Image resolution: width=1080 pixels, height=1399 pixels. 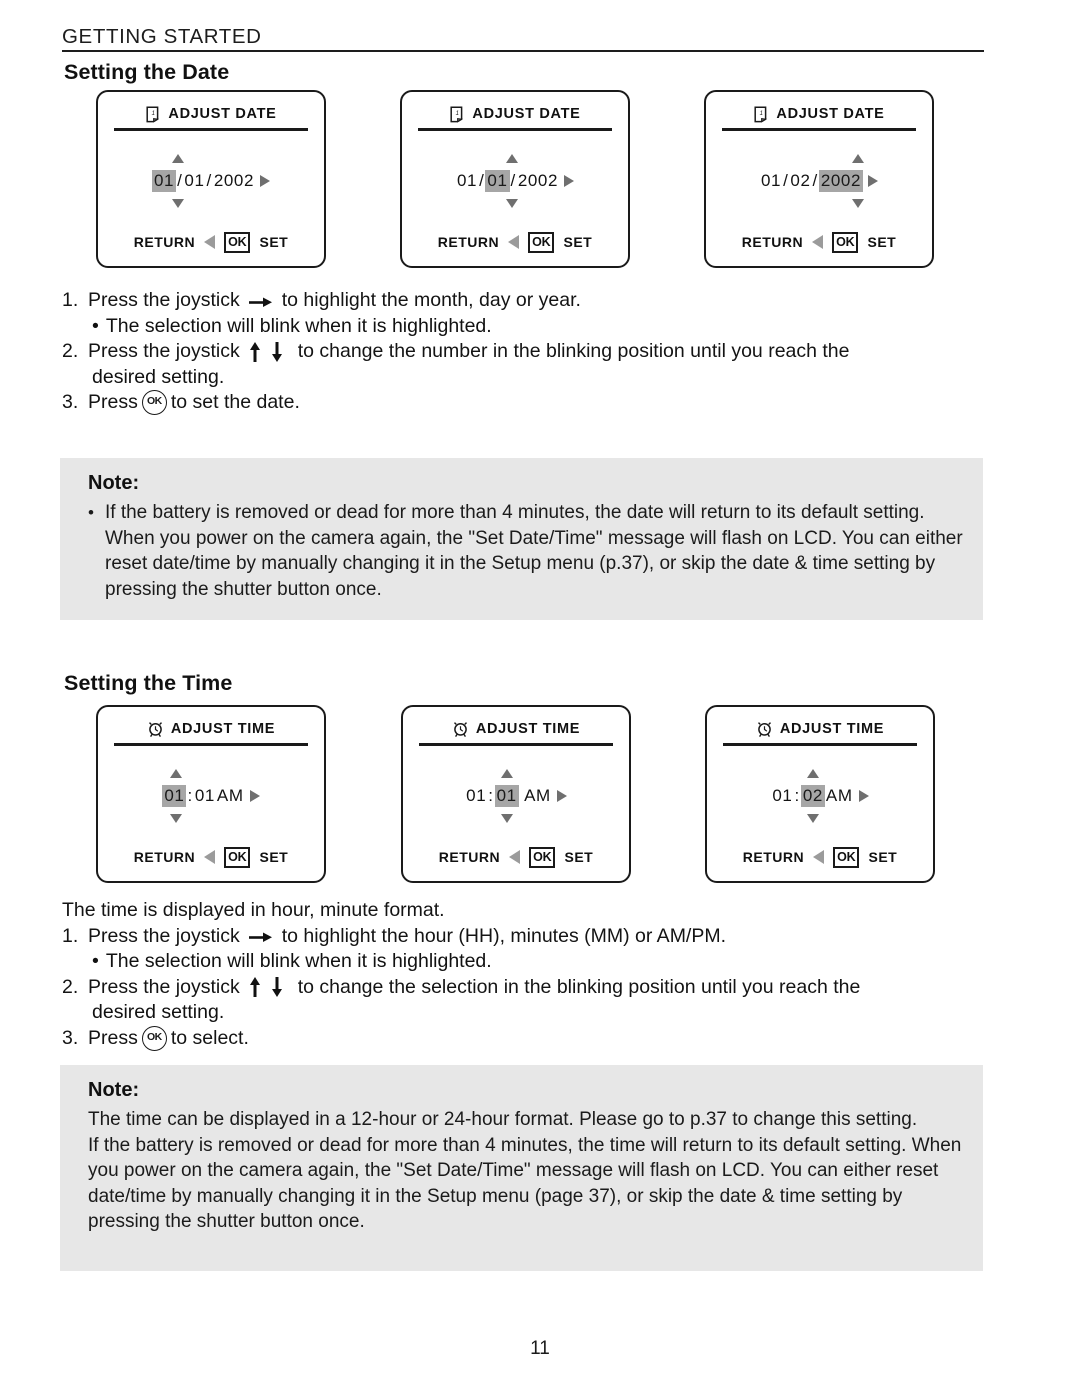 What do you see at coordinates (70, 935) in the screenshot?
I see `step-number: 1.` at bounding box center [70, 935].